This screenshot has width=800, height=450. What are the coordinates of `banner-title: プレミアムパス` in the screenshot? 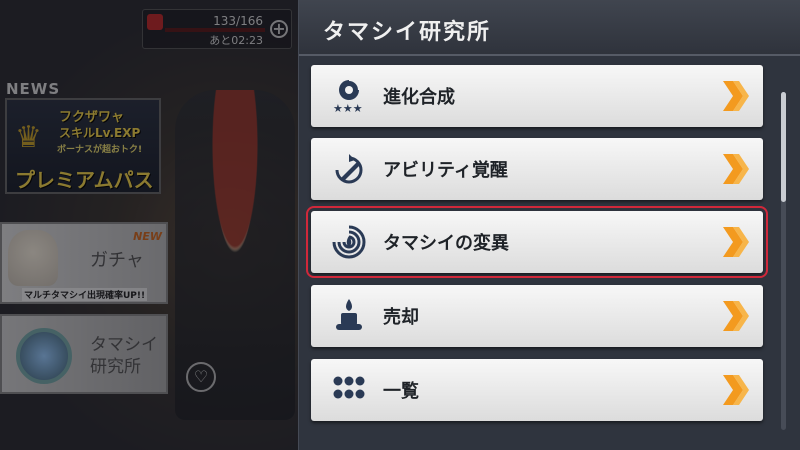 It's located at (84, 180).